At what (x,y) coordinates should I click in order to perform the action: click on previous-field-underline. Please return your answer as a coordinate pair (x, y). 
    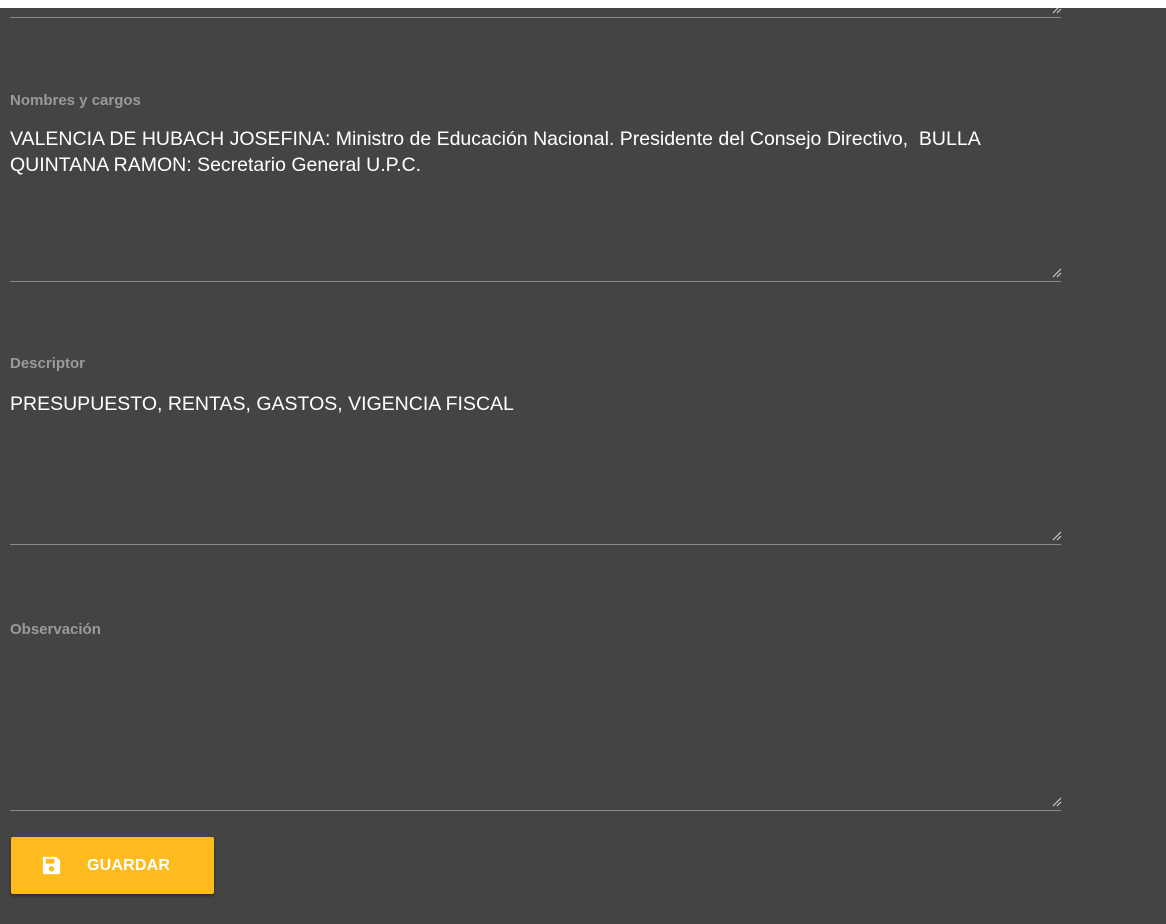
    Looking at the image, I should click on (535, 13).